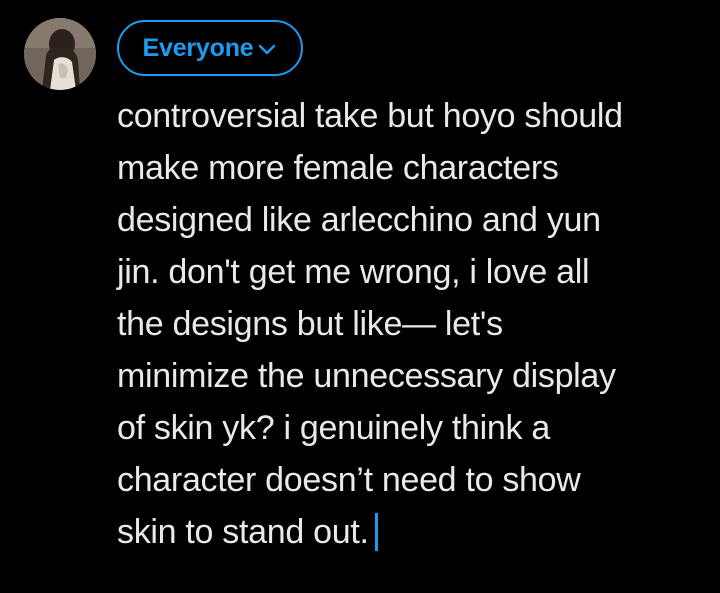  Describe the element at coordinates (267, 50) in the screenshot. I see `chevron-down-icon` at that location.